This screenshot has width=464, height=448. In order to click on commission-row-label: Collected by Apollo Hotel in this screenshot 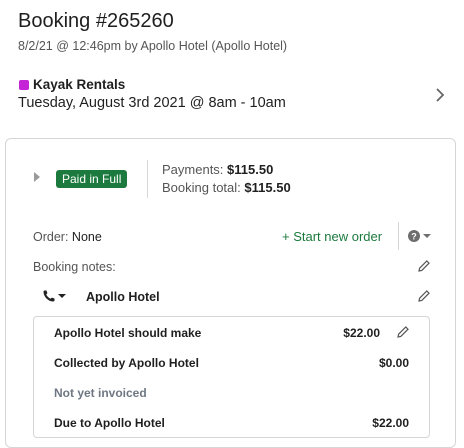, I will do `click(126, 363)`.